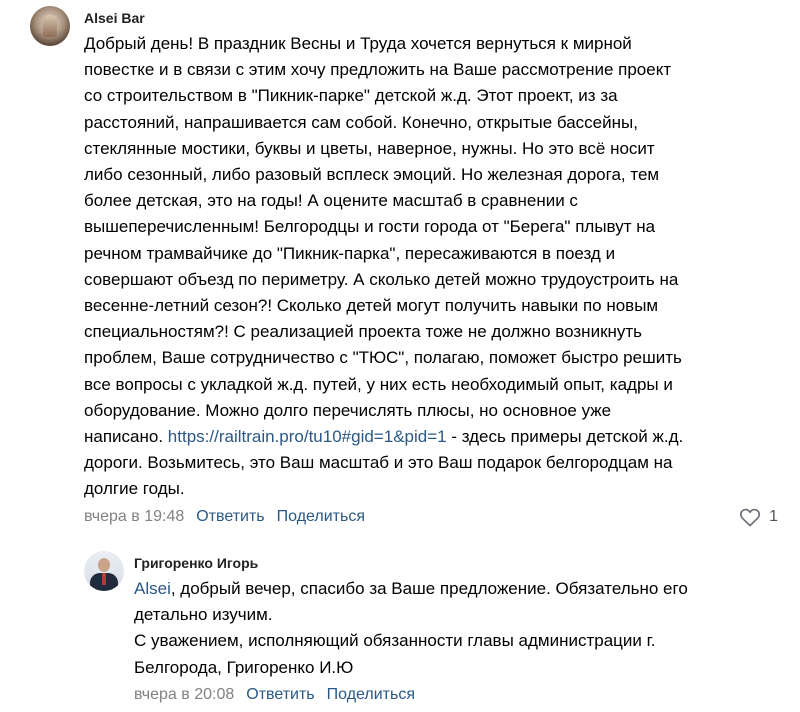  What do you see at coordinates (230, 517) in the screenshot?
I see `reply-button: Ответить` at bounding box center [230, 517].